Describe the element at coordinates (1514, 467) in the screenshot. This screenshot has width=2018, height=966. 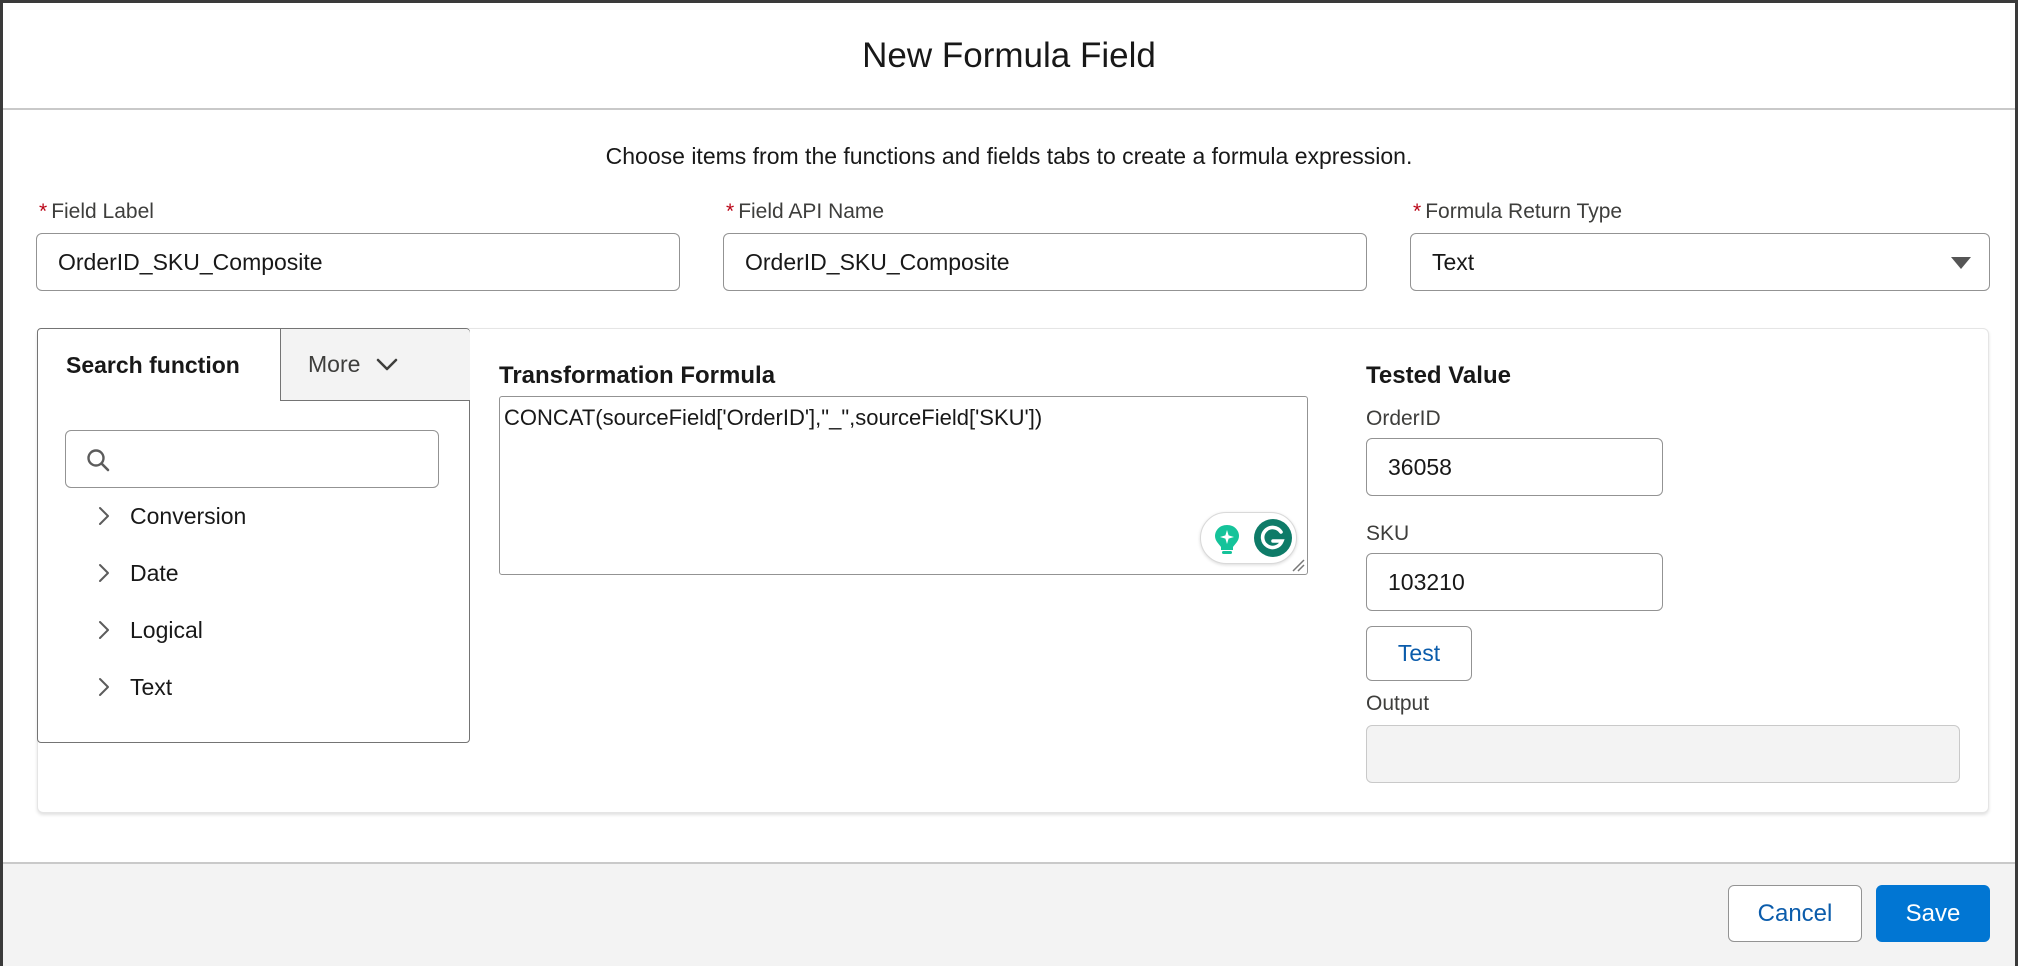
I see `orderid-input: 36058` at that location.